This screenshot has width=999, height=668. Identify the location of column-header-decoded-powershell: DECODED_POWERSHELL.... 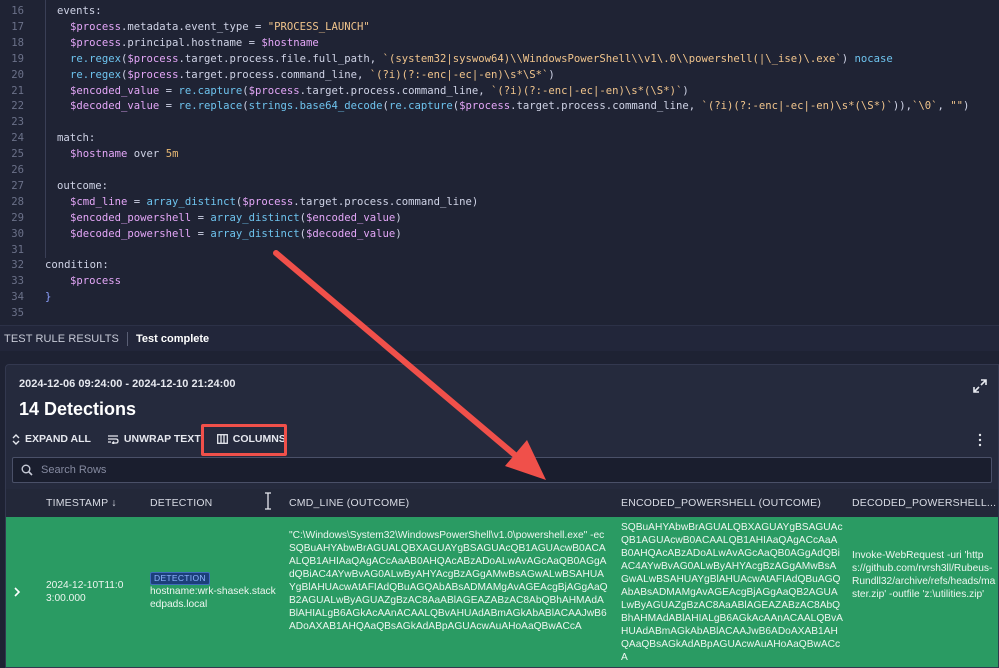
(924, 503).